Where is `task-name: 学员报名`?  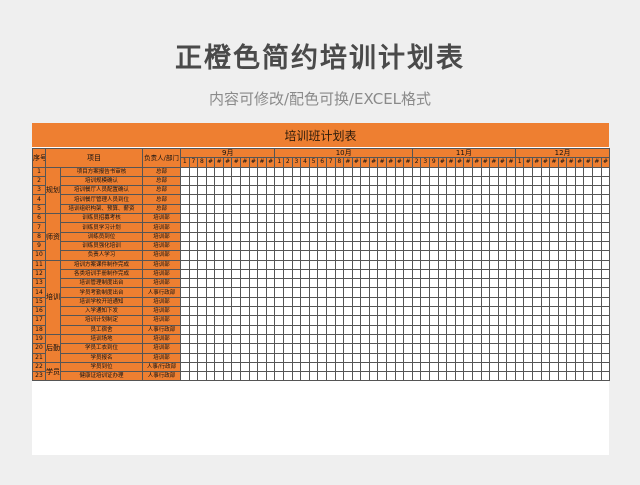
task-name: 学员报名 is located at coordinates (101, 357).